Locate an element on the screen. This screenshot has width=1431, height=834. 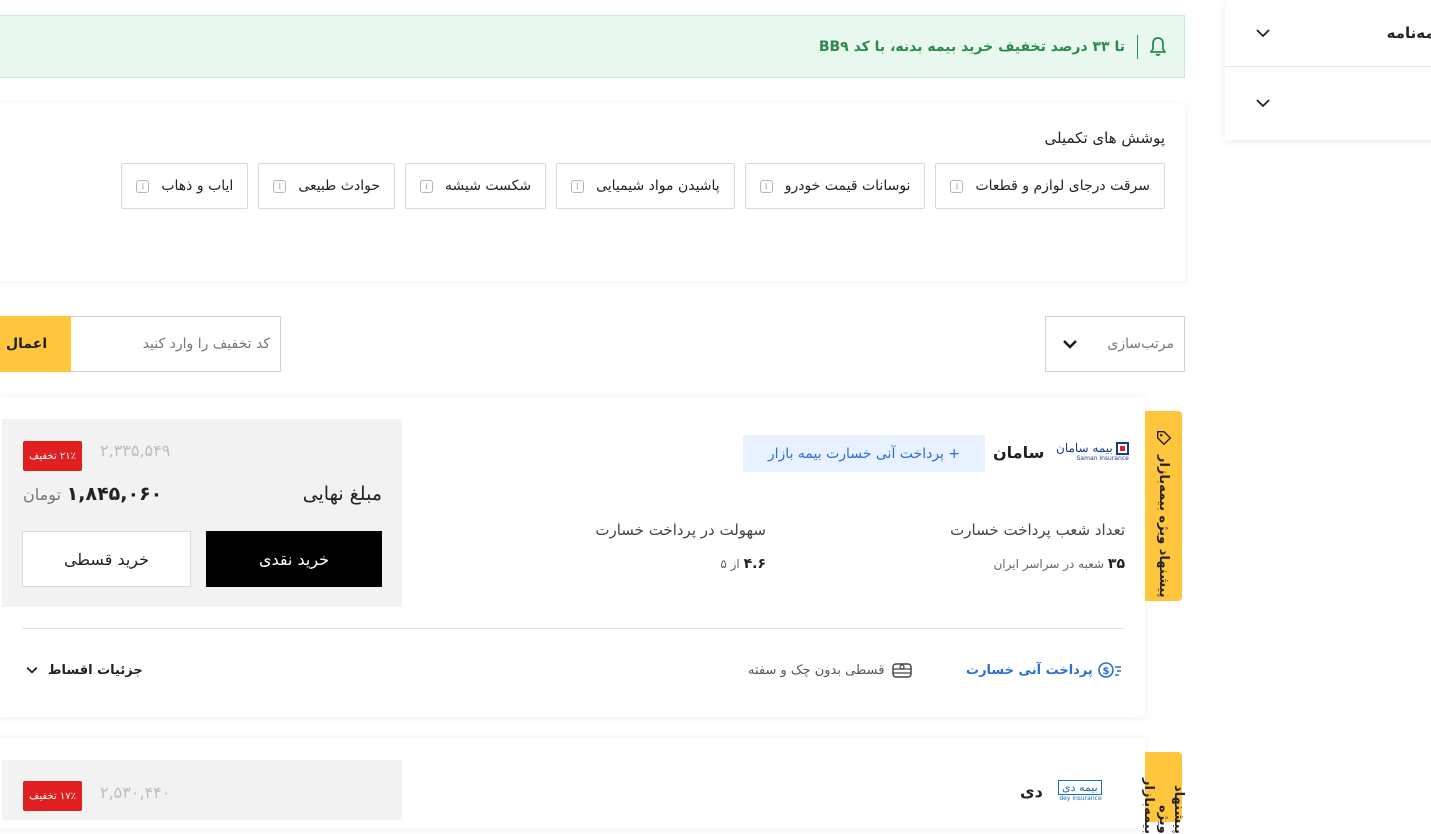
installment-details-toggle: جزئیات اقساط is located at coordinates (83, 670).